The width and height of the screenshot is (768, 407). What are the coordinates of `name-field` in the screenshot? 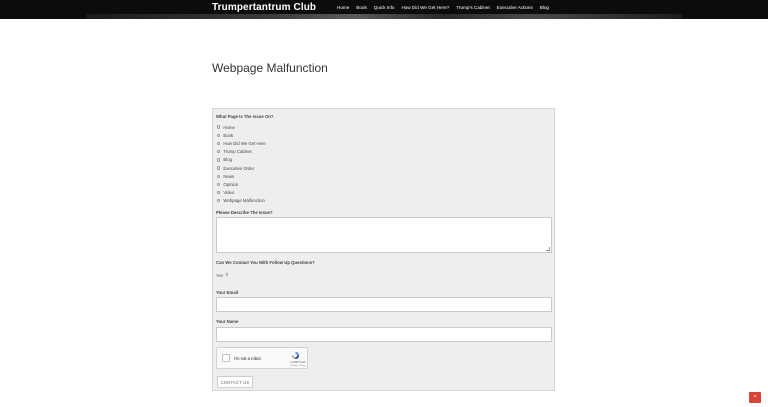 It's located at (384, 334).